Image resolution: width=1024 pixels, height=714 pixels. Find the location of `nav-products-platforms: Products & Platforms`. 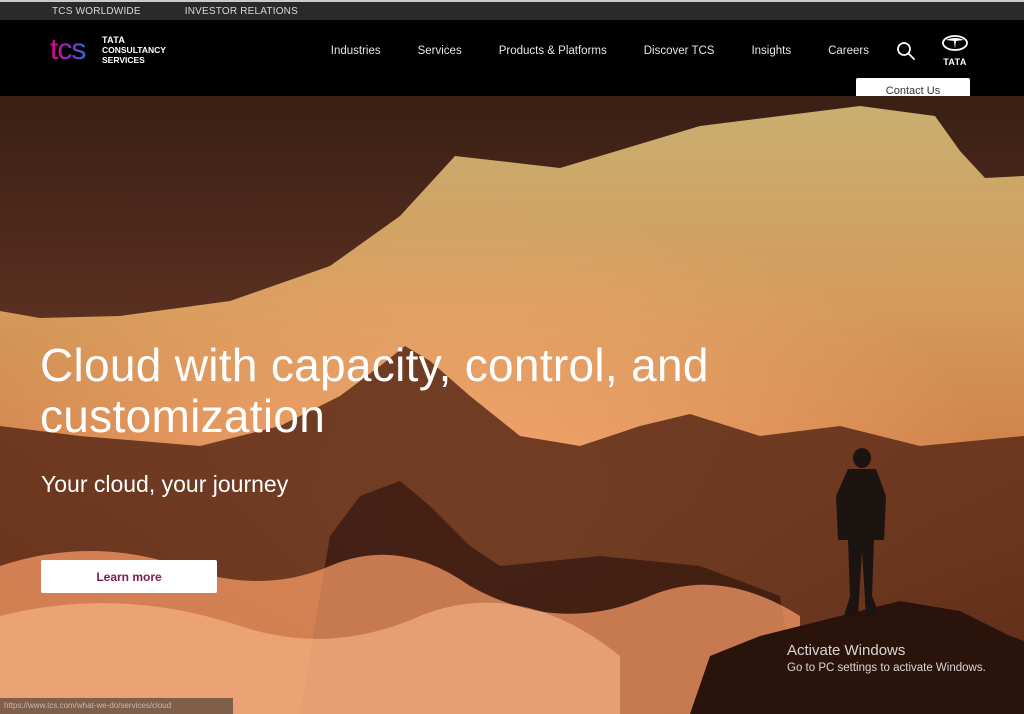

nav-products-platforms: Products & Platforms is located at coordinates (553, 51).